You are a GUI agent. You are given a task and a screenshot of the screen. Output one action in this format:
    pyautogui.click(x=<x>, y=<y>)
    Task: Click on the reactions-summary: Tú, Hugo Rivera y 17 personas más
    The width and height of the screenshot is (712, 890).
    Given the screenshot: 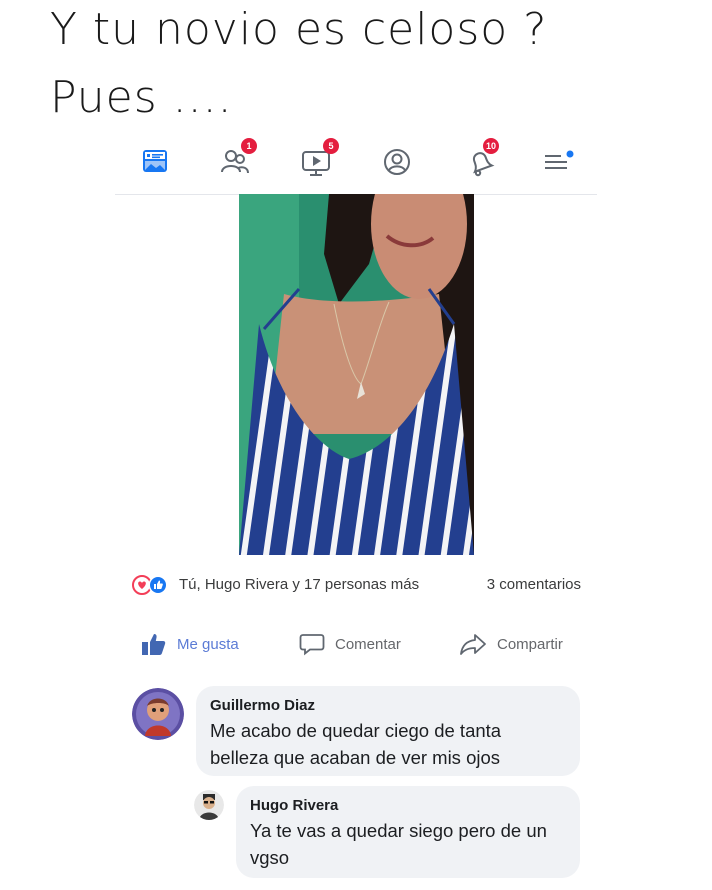 What is the action you would take?
    pyautogui.click(x=299, y=584)
    